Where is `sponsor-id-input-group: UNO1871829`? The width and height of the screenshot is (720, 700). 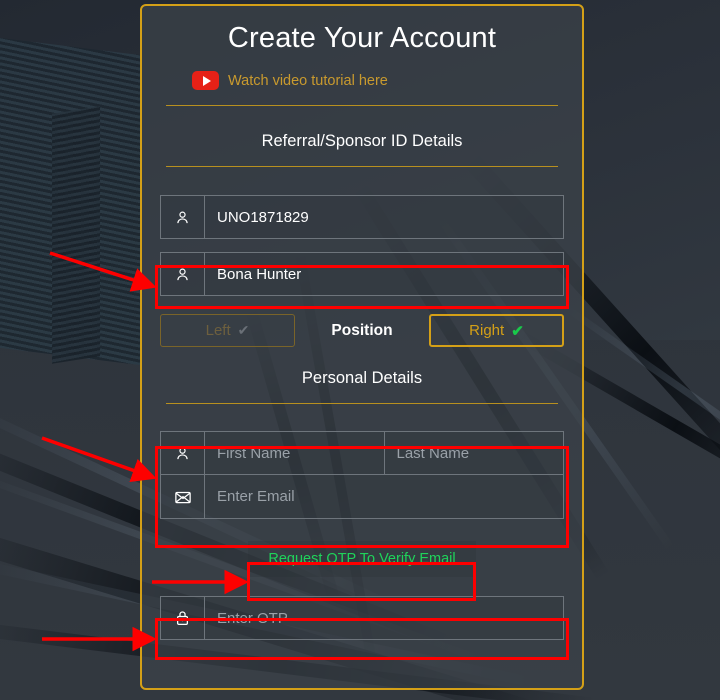 sponsor-id-input-group: UNO1871829 is located at coordinates (362, 217).